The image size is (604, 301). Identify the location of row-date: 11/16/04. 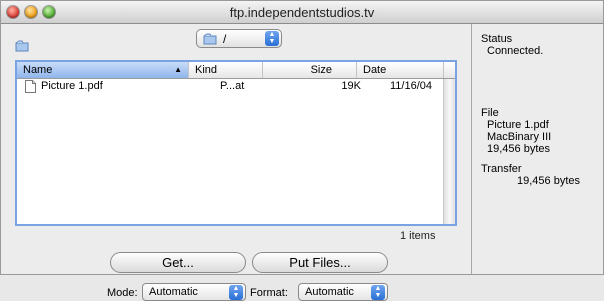
(411, 86).